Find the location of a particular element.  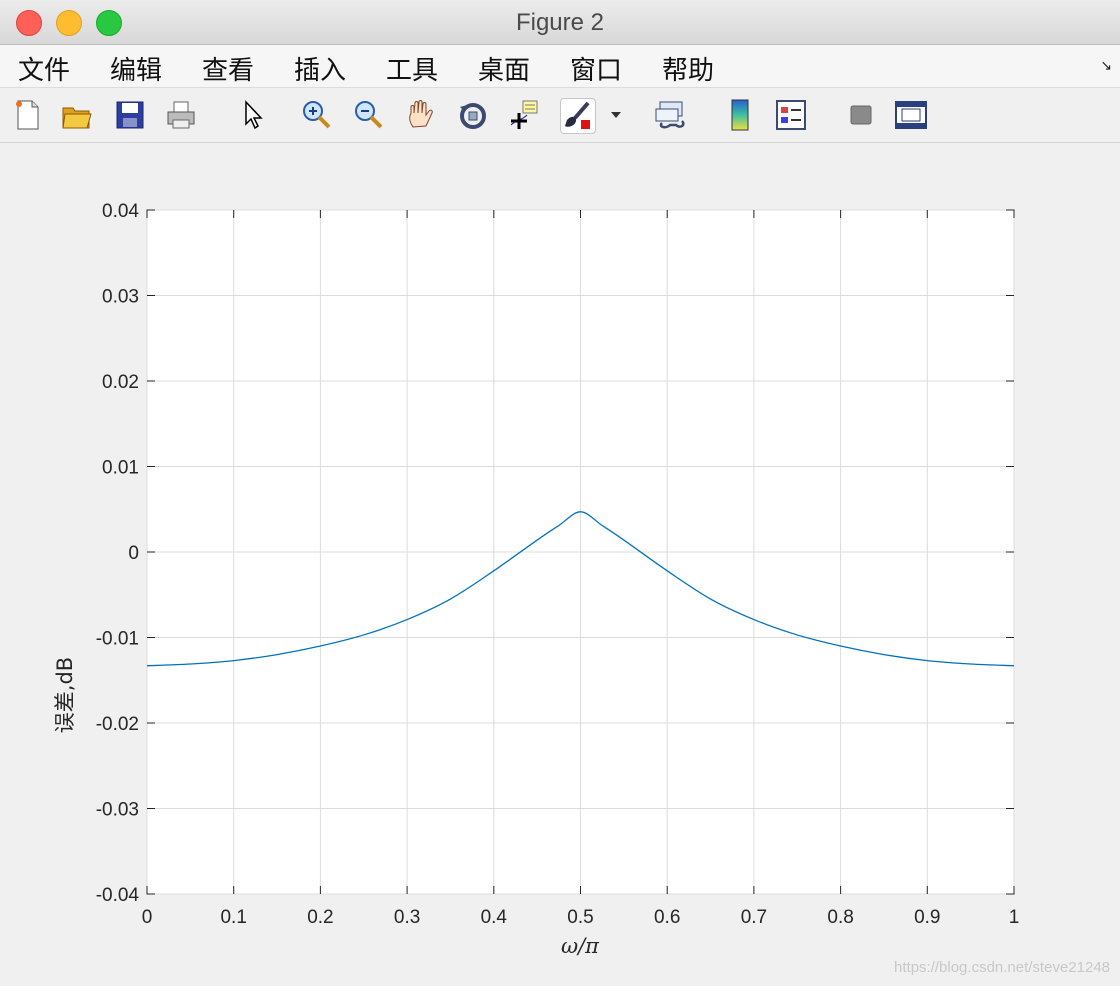

y-tick-label: 0 is located at coordinates (133, 553).